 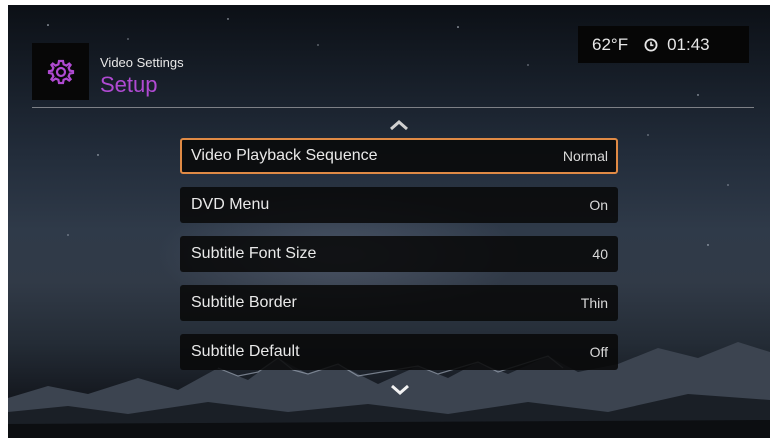 What do you see at coordinates (585, 156) in the screenshot?
I see `menu-item-value: Normal` at bounding box center [585, 156].